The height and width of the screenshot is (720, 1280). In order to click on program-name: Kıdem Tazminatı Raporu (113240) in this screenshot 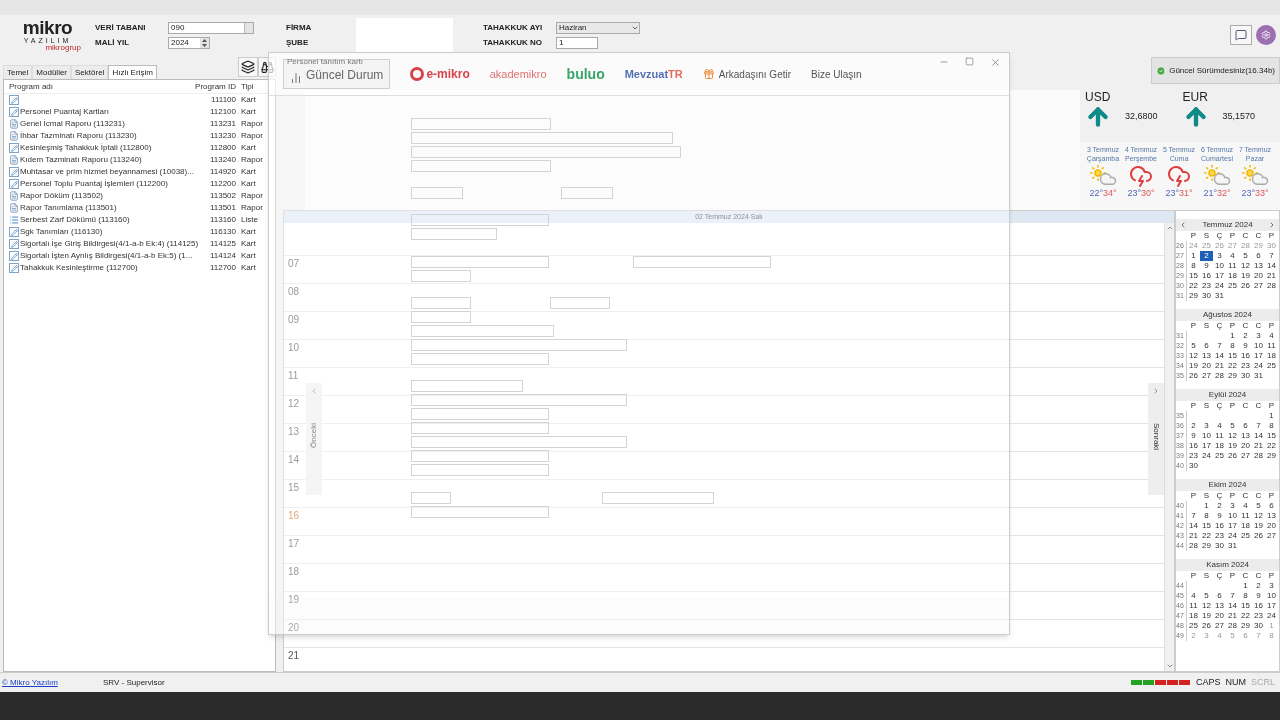, I will do `click(81, 160)`.